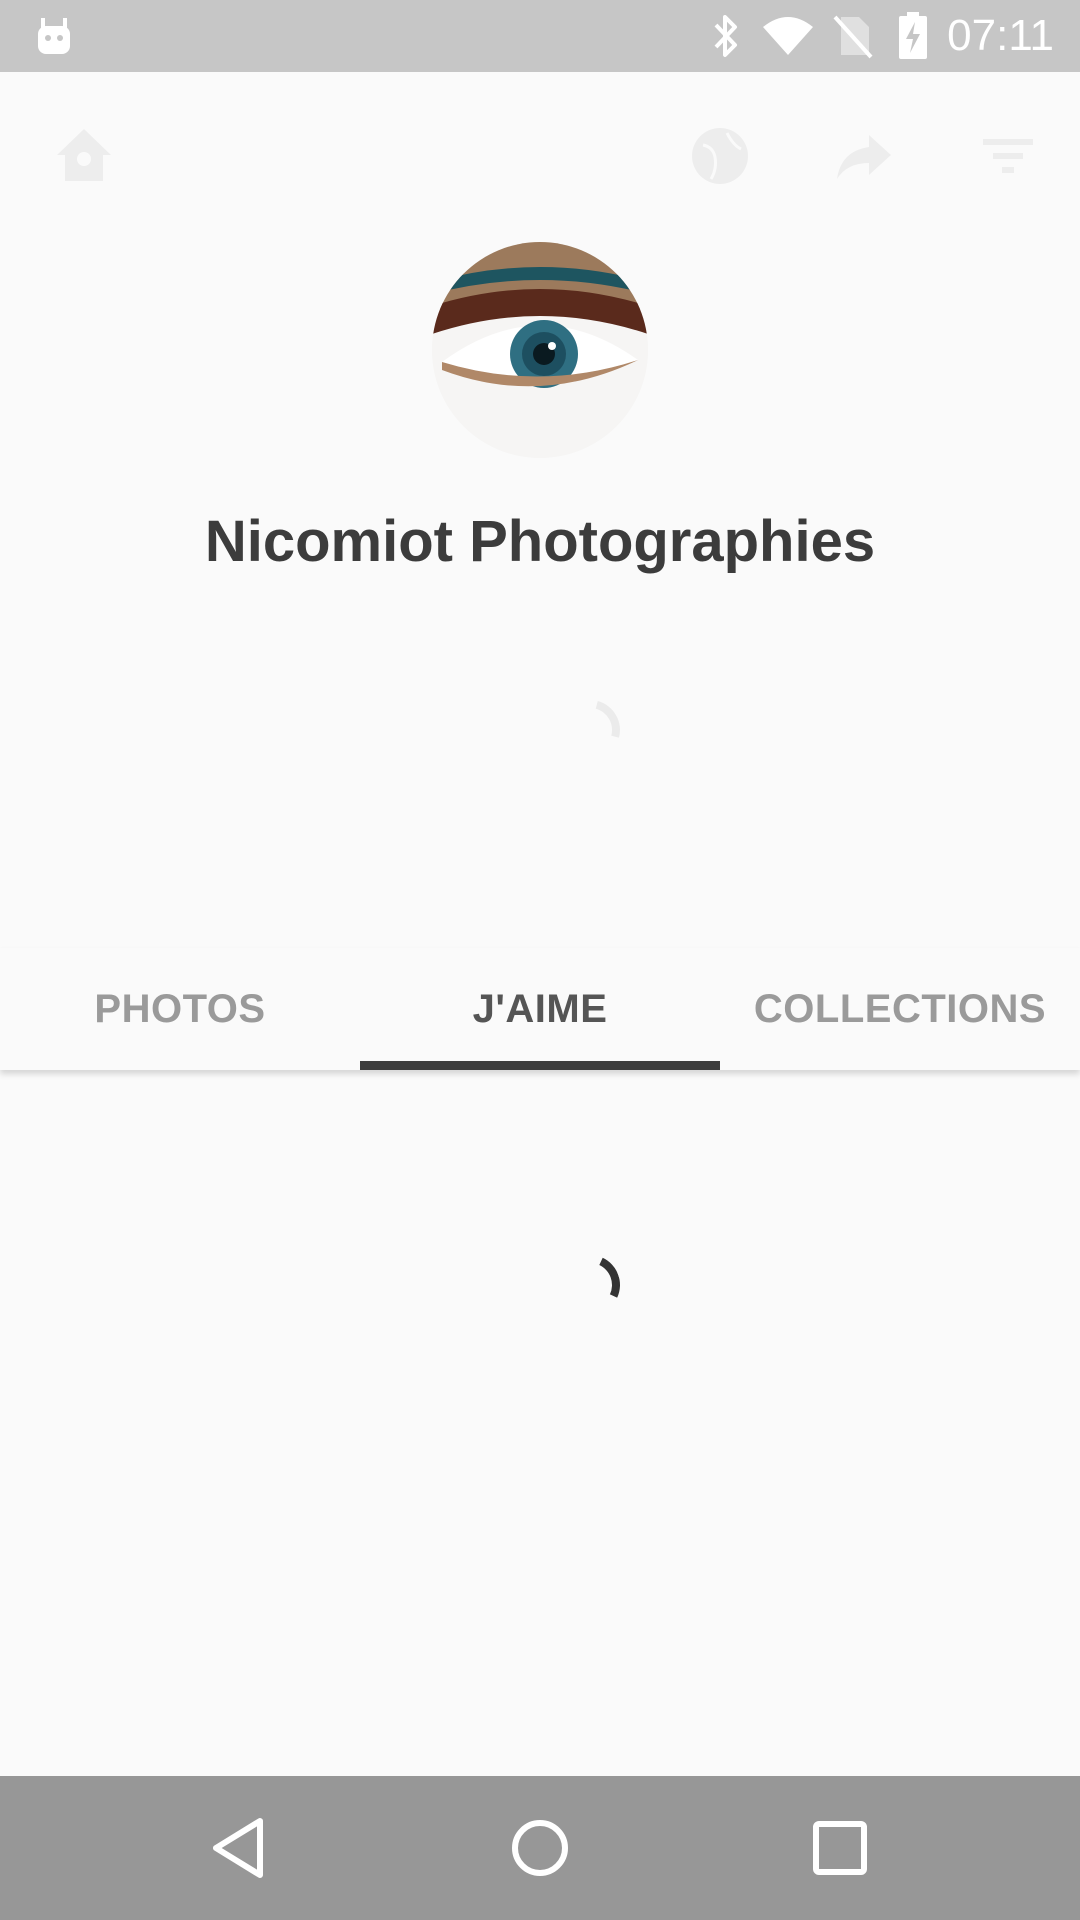  Describe the element at coordinates (864, 156) in the screenshot. I see `share-icon` at that location.